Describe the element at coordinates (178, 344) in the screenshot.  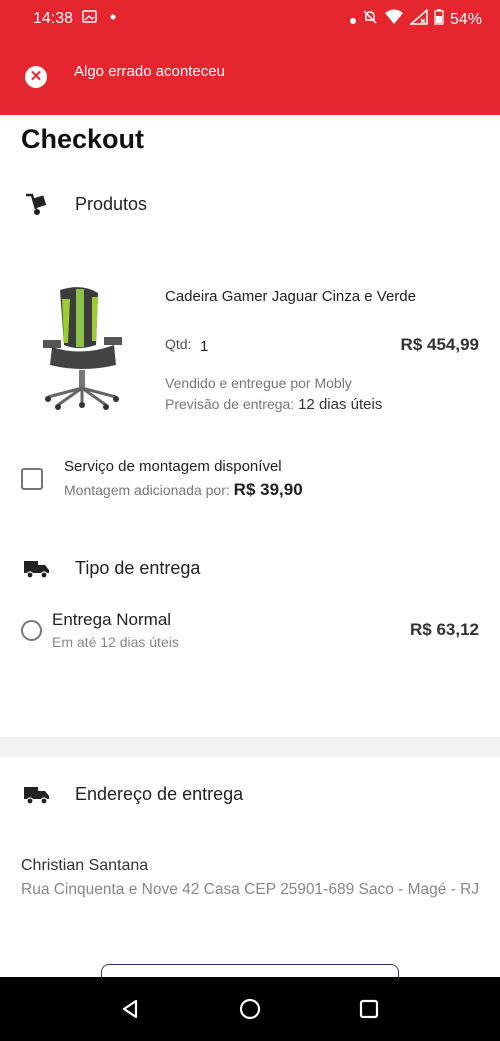
I see `quantity-label: Qtd:` at that location.